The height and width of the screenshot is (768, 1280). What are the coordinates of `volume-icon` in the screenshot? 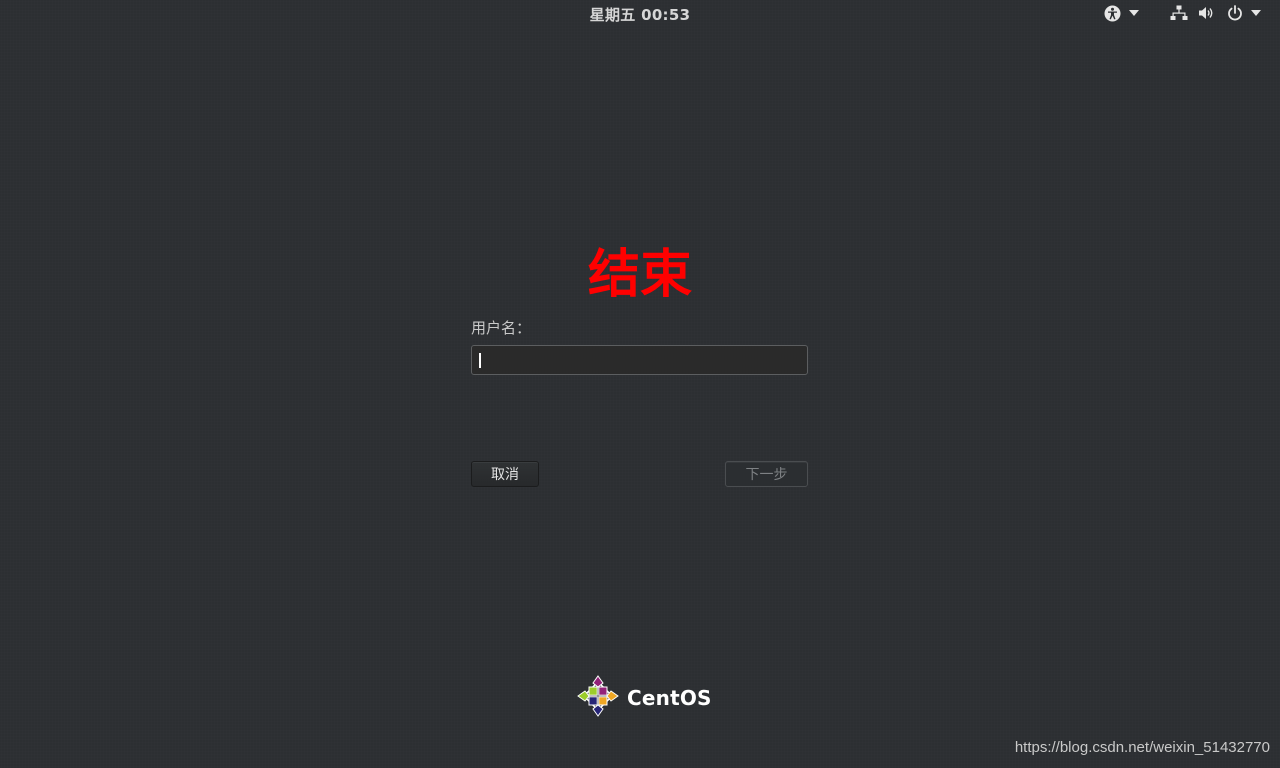 It's located at (1206, 13).